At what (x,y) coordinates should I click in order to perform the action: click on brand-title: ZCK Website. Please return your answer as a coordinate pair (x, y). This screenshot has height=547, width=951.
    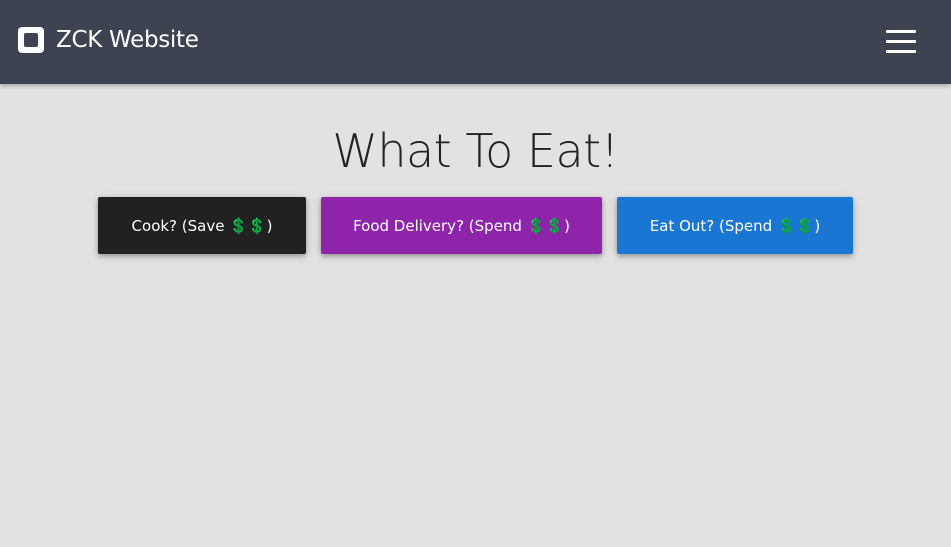
    Looking at the image, I should click on (127, 40).